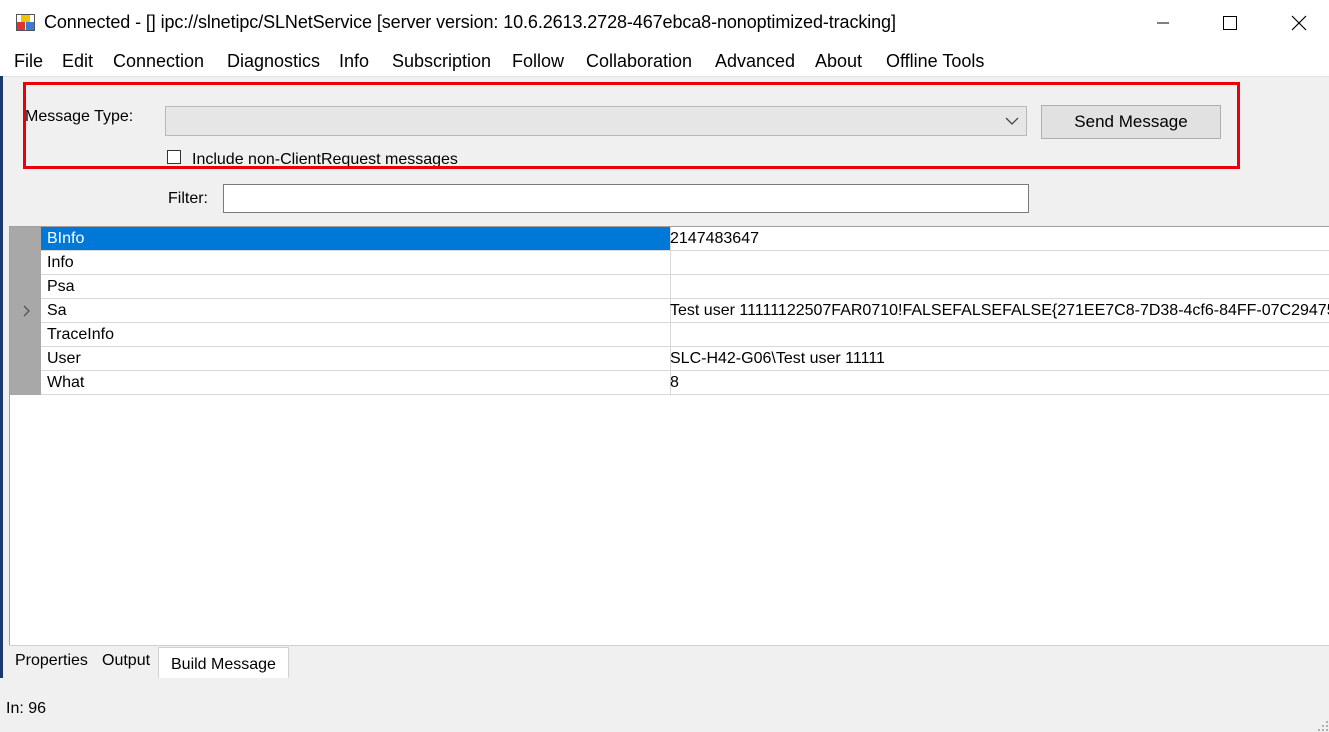  Describe the element at coordinates (158, 61) in the screenshot. I see `menu-connection: Connection` at that location.